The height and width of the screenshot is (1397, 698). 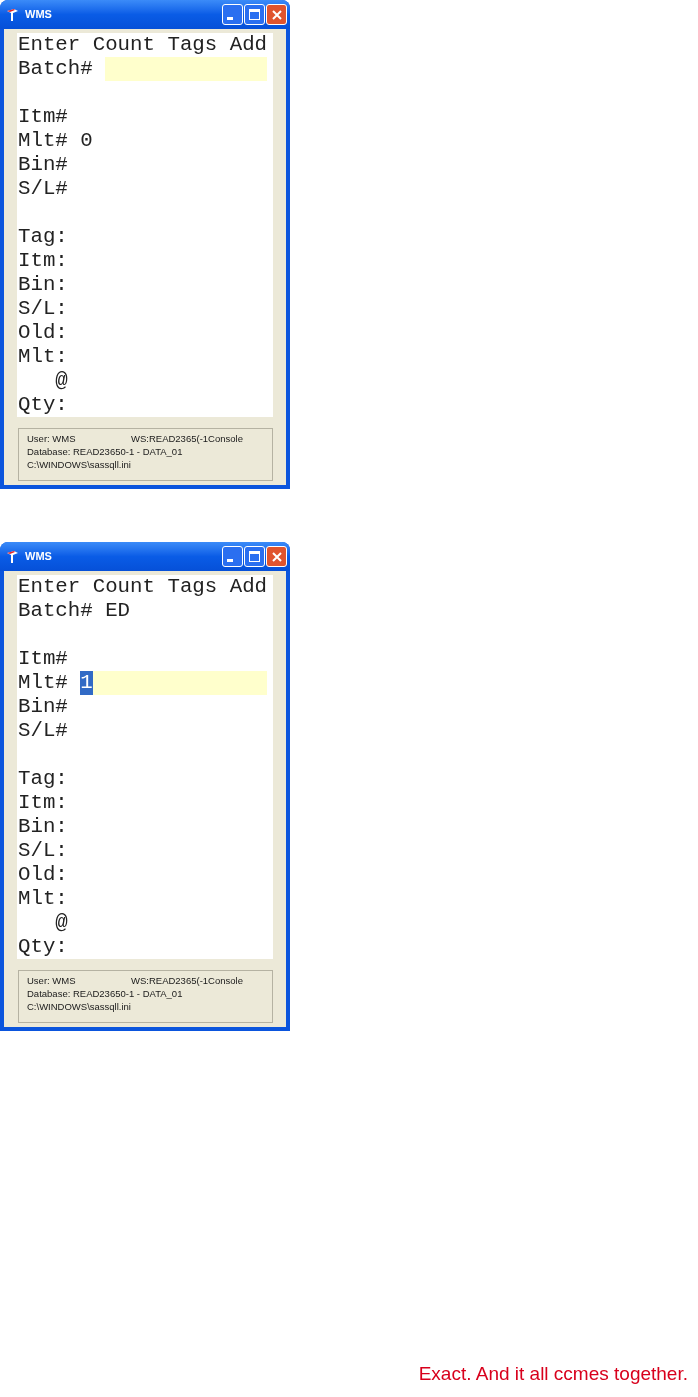 I want to click on tagline: Exact. And it all ccmes together., so click(x=553, y=1373).